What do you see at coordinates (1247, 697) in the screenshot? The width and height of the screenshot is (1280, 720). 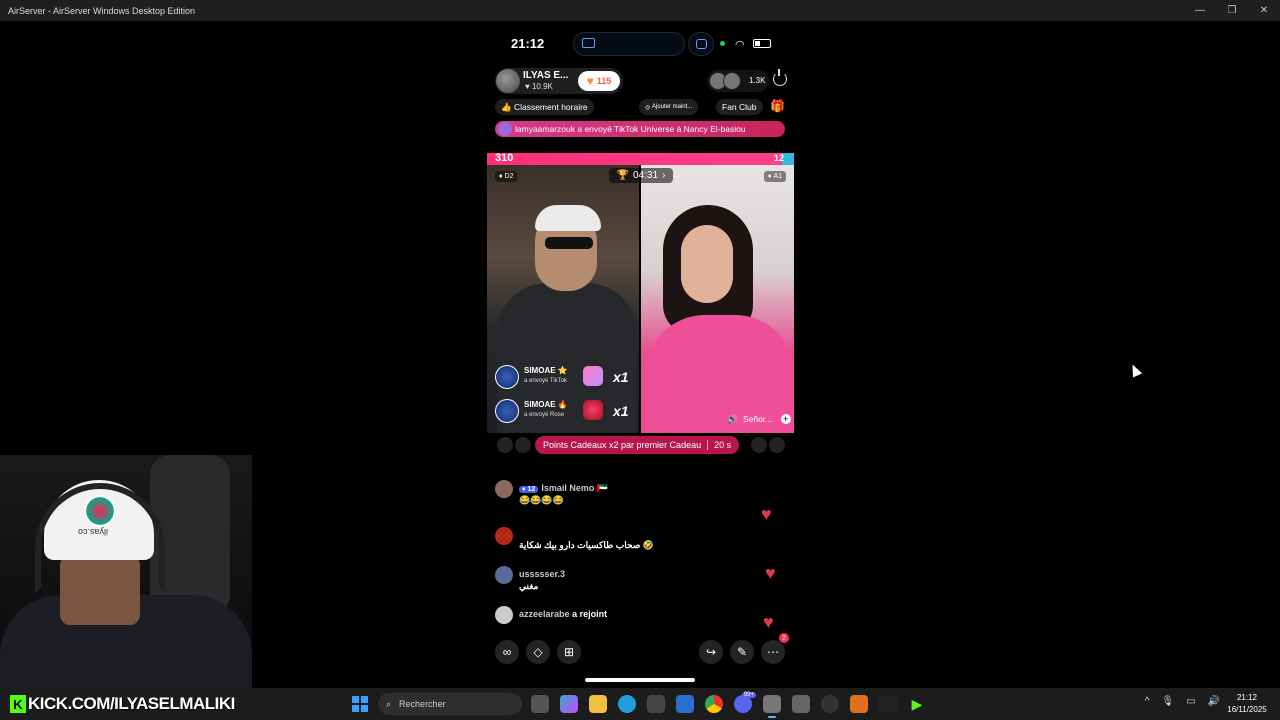 I see `clock-time: 21:12` at bounding box center [1247, 697].